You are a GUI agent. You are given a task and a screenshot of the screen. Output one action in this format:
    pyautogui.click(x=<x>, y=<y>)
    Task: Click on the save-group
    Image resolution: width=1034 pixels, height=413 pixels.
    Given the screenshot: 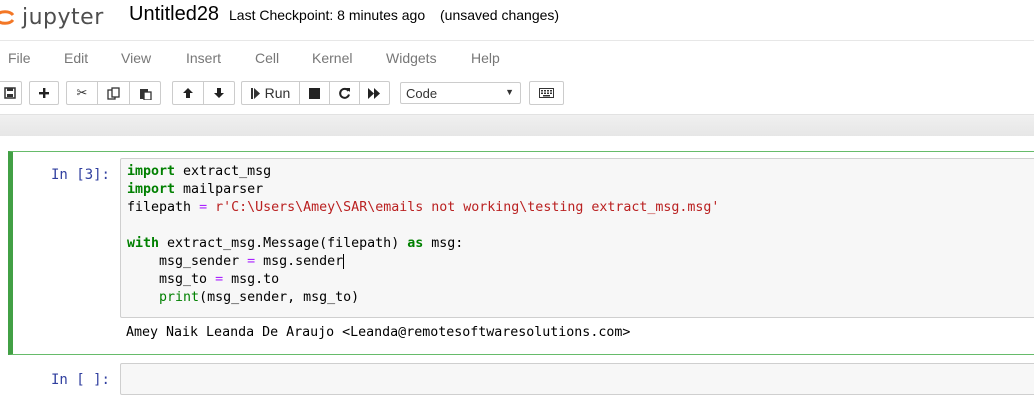 What is the action you would take?
    pyautogui.click(x=11, y=93)
    